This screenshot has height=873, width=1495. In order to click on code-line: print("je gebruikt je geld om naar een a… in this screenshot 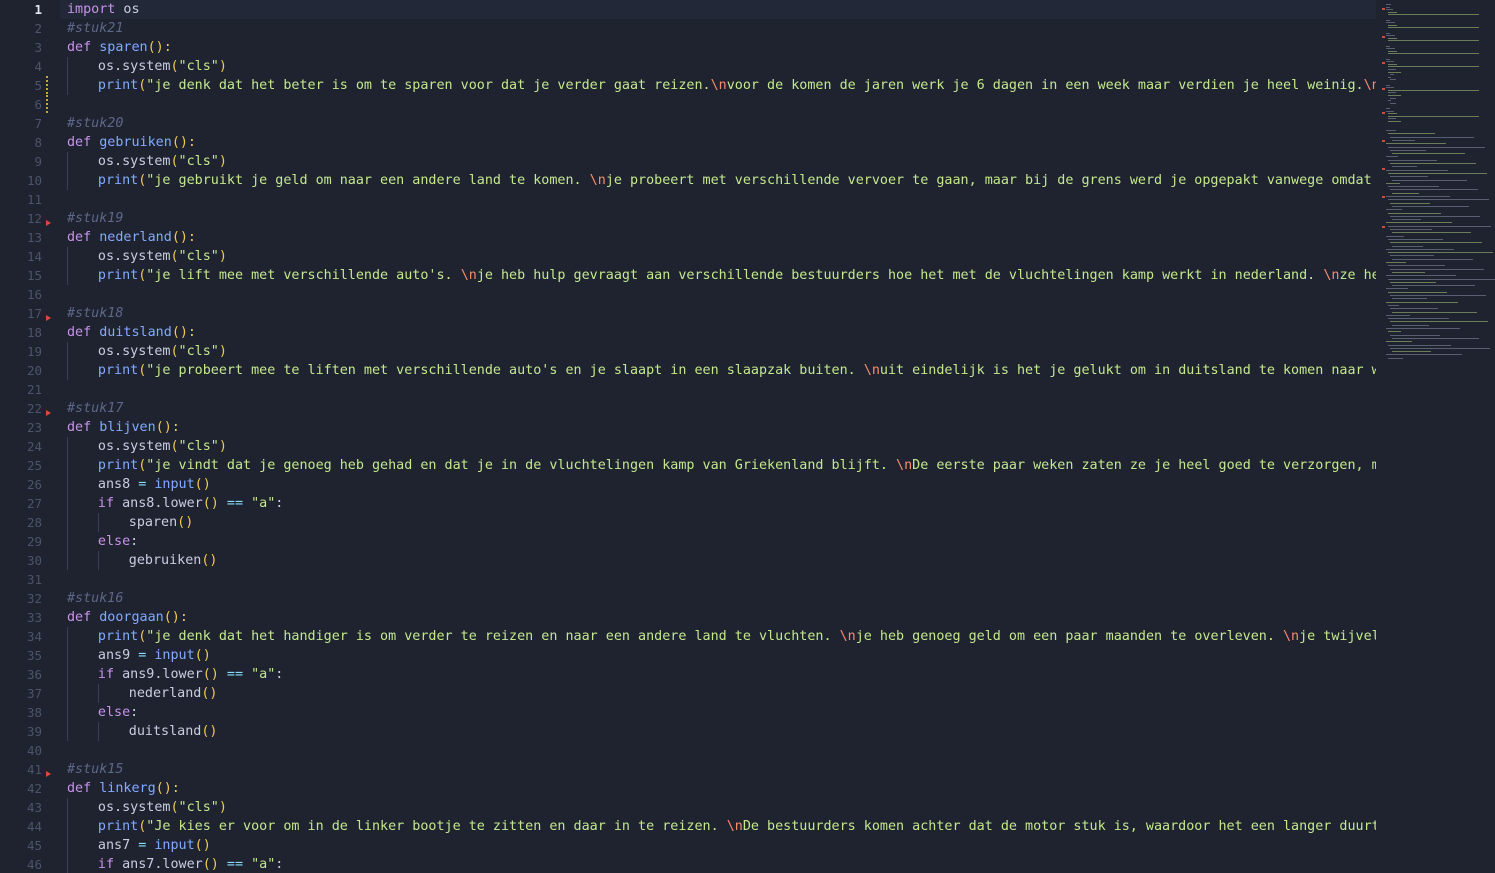, I will do `click(718, 180)`.